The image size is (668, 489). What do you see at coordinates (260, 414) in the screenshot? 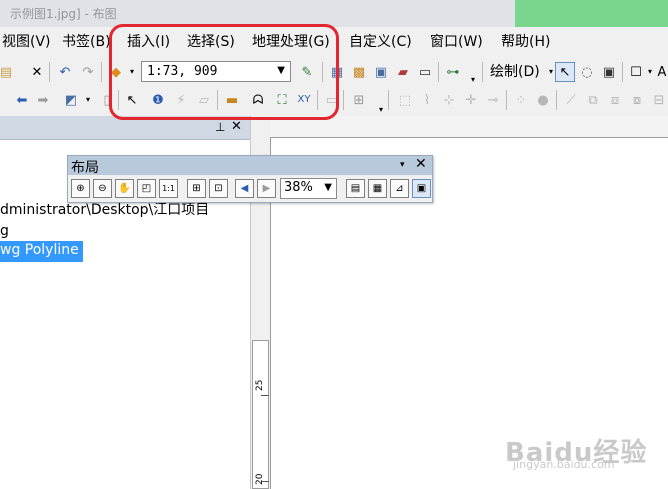
I see `vertical-ruler: 25 20` at bounding box center [260, 414].